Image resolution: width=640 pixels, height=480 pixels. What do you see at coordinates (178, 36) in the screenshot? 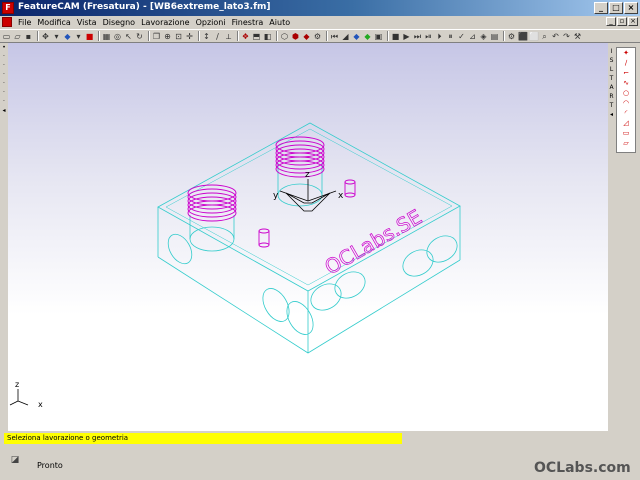
I see `fit-icon: ⊡` at bounding box center [178, 36].